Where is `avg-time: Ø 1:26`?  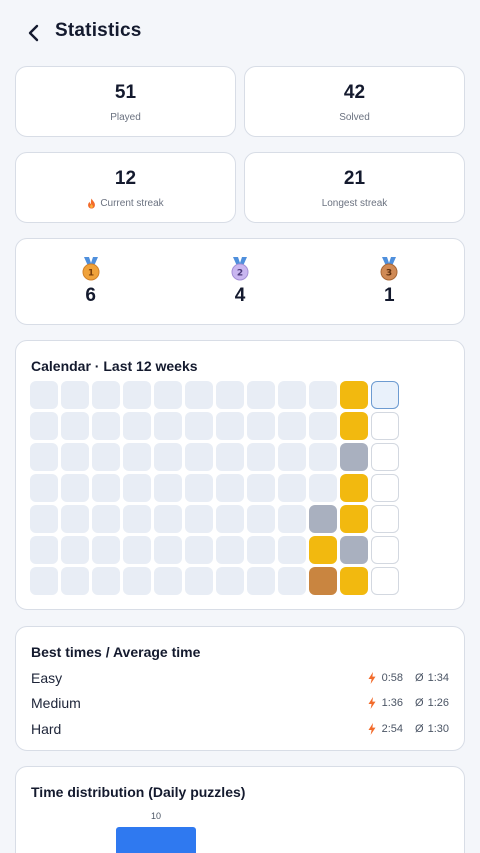 avg-time: Ø 1:26 is located at coordinates (432, 703).